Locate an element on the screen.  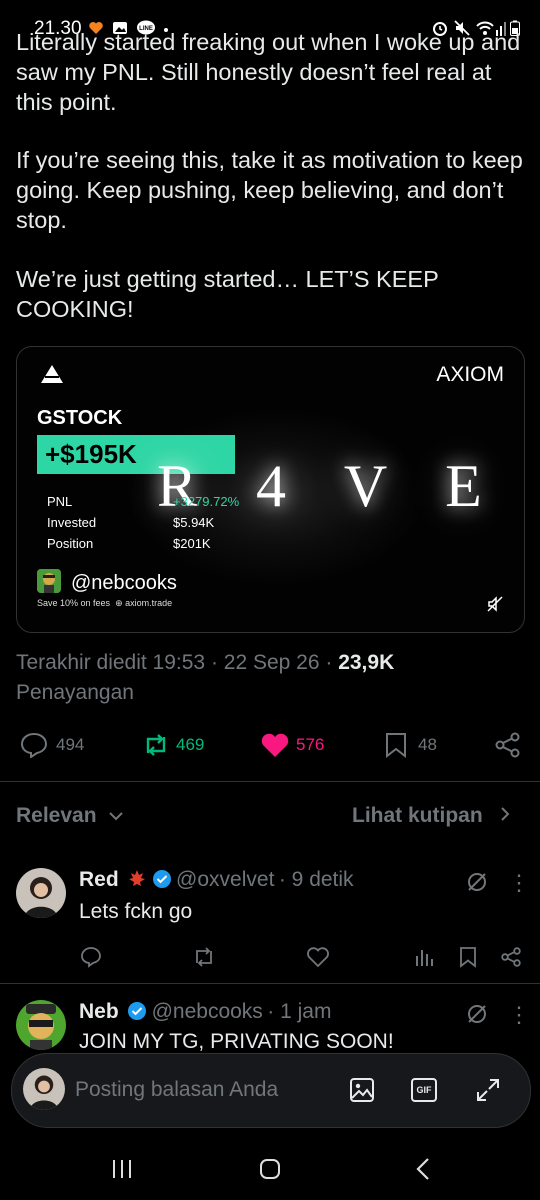
reply-header-neb: Neb @nebcooks · 1 jam is located at coordinates (205, 1012).